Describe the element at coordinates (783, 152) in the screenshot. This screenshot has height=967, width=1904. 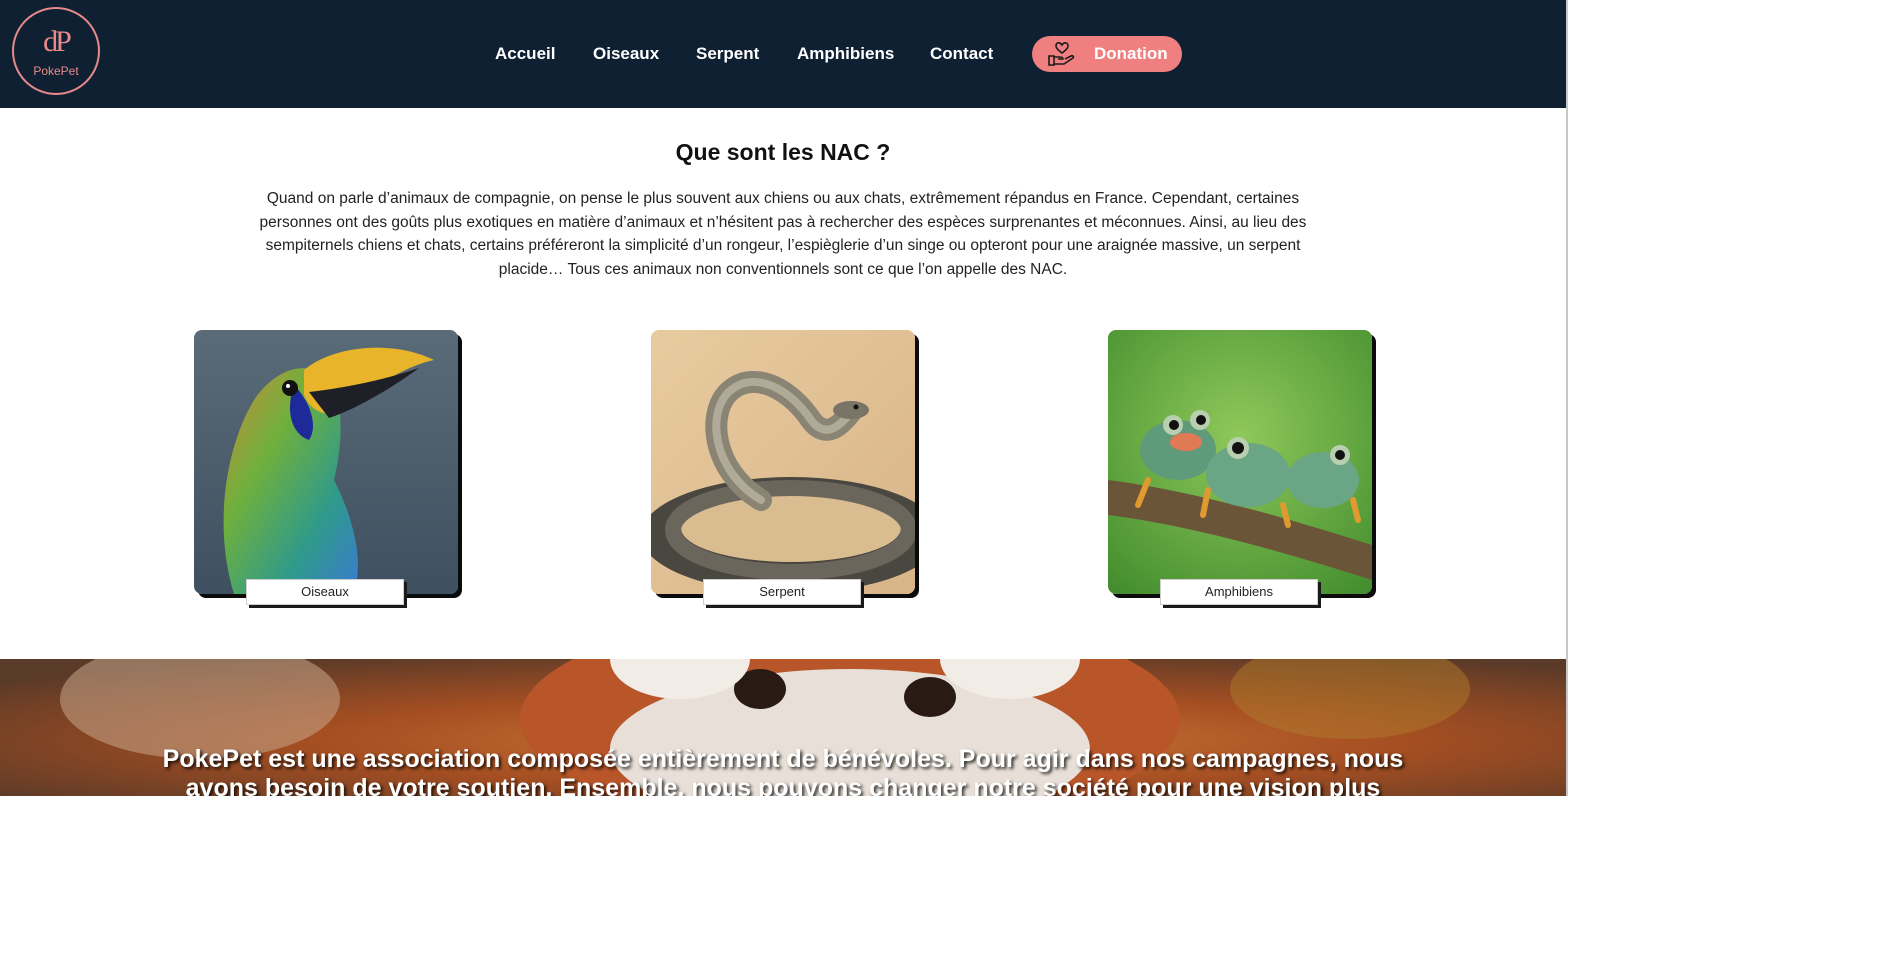
I see `section-title: Que sont les NAC ?` at that location.